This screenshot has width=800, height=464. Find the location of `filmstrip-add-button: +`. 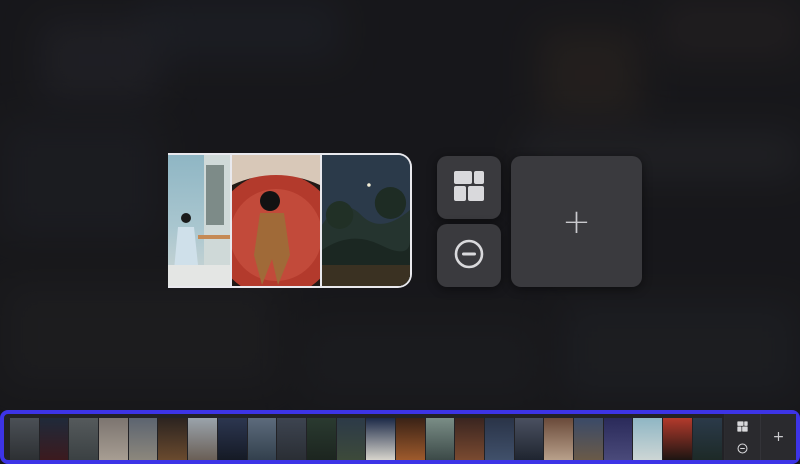

filmstrip-add-button: + is located at coordinates (778, 437).